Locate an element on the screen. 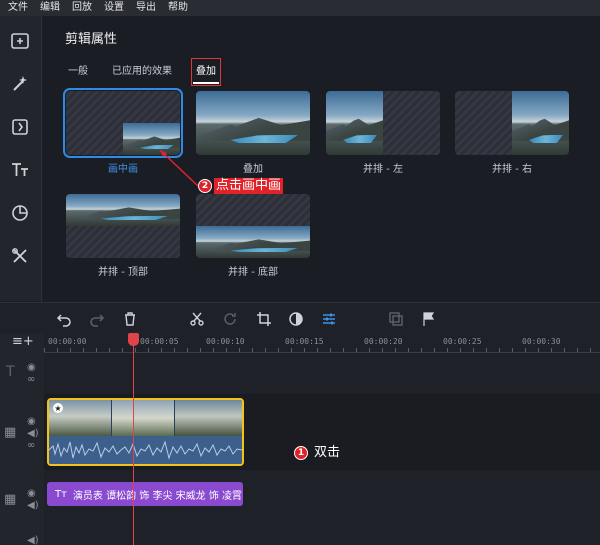 This screenshot has width=600, height=545. ruler-label: 00:00:10 is located at coordinates (225, 341).